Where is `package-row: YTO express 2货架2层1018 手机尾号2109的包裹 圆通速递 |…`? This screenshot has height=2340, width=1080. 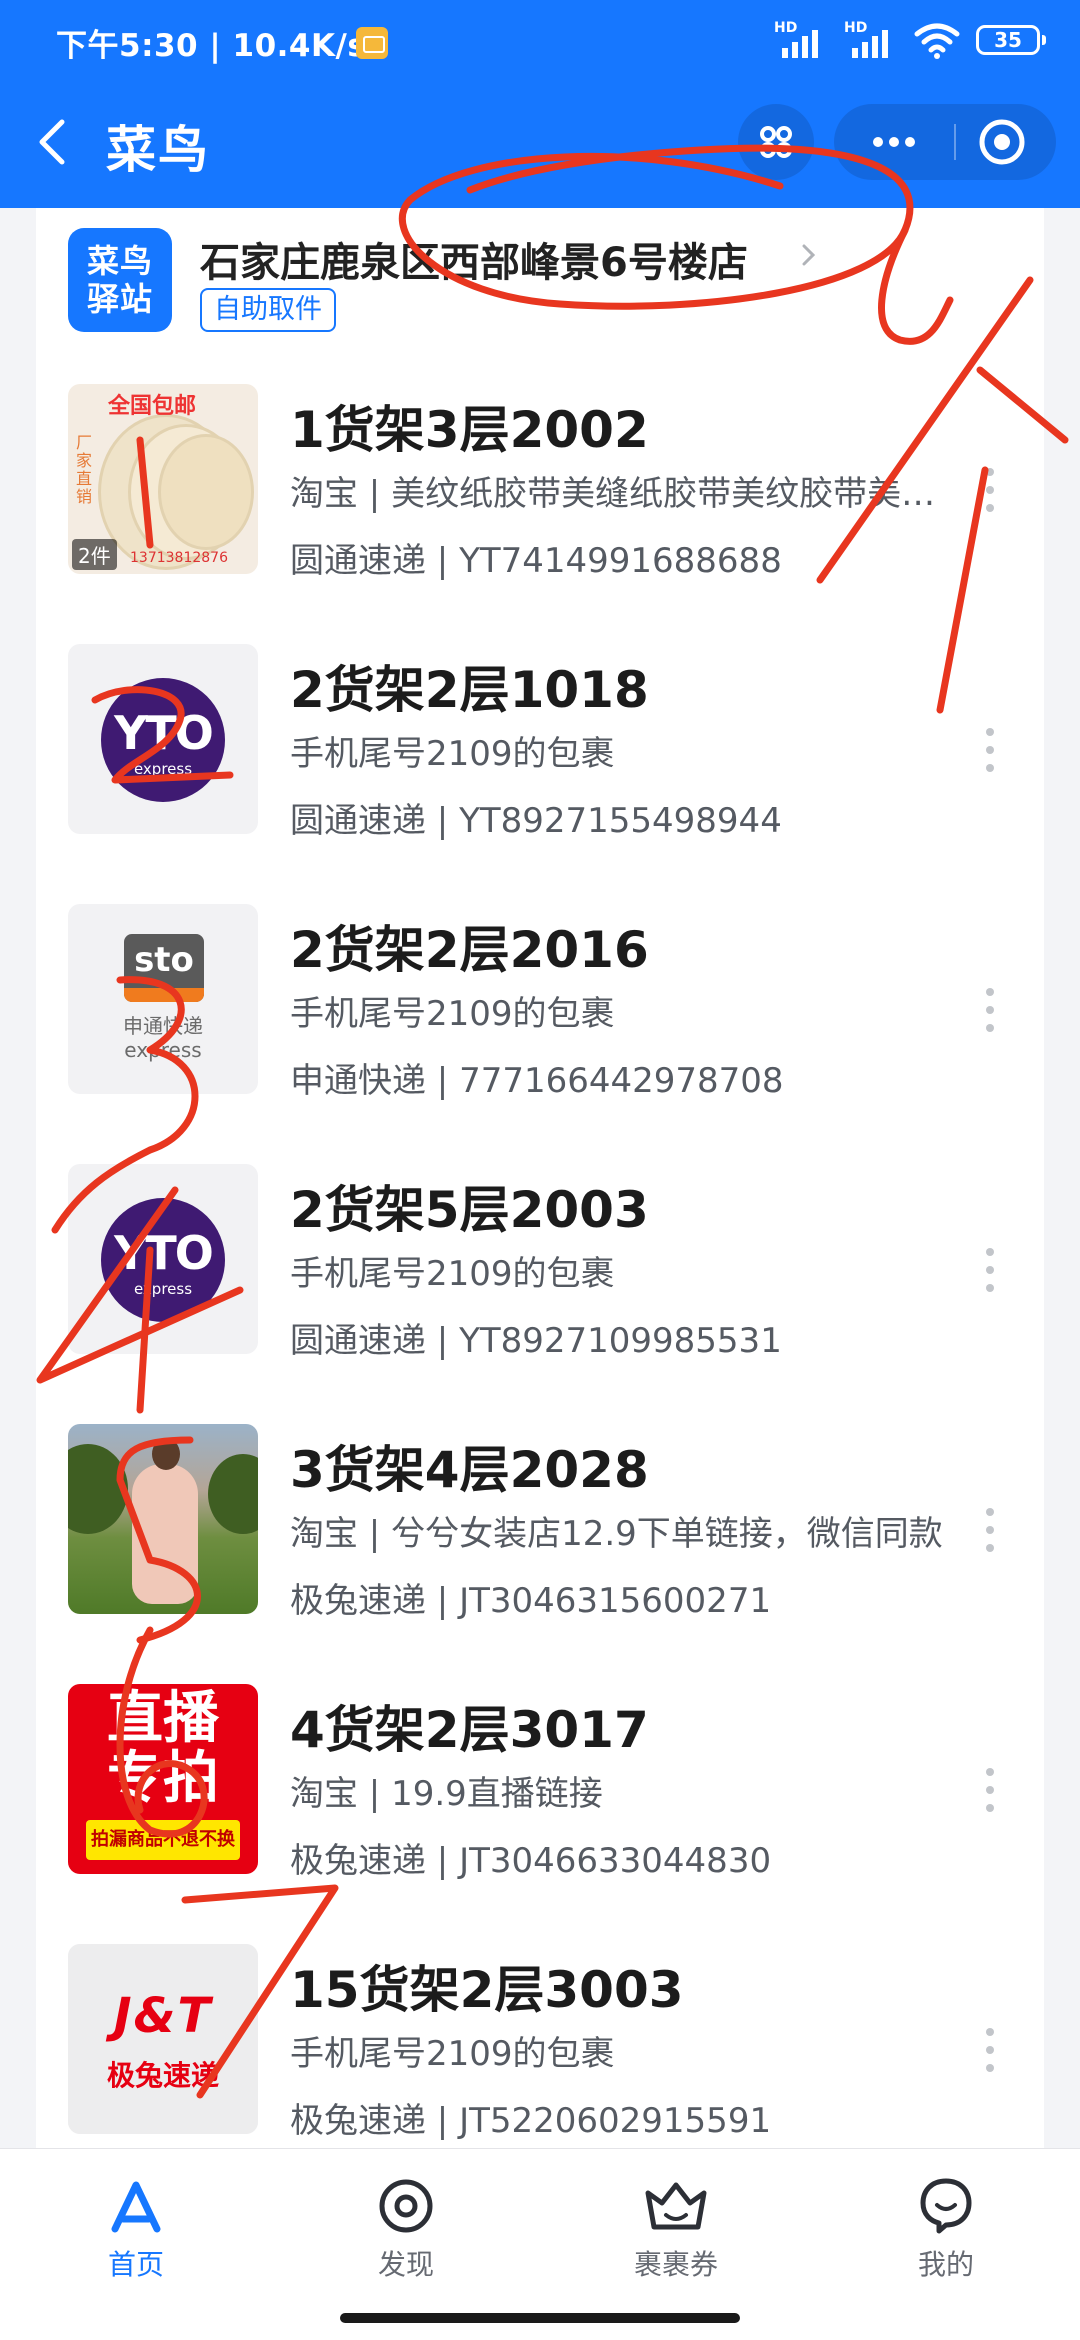
package-row: YTO express 2货架2层1018 手机尾号2109的包裹 圆通速递 |… is located at coordinates (540, 748).